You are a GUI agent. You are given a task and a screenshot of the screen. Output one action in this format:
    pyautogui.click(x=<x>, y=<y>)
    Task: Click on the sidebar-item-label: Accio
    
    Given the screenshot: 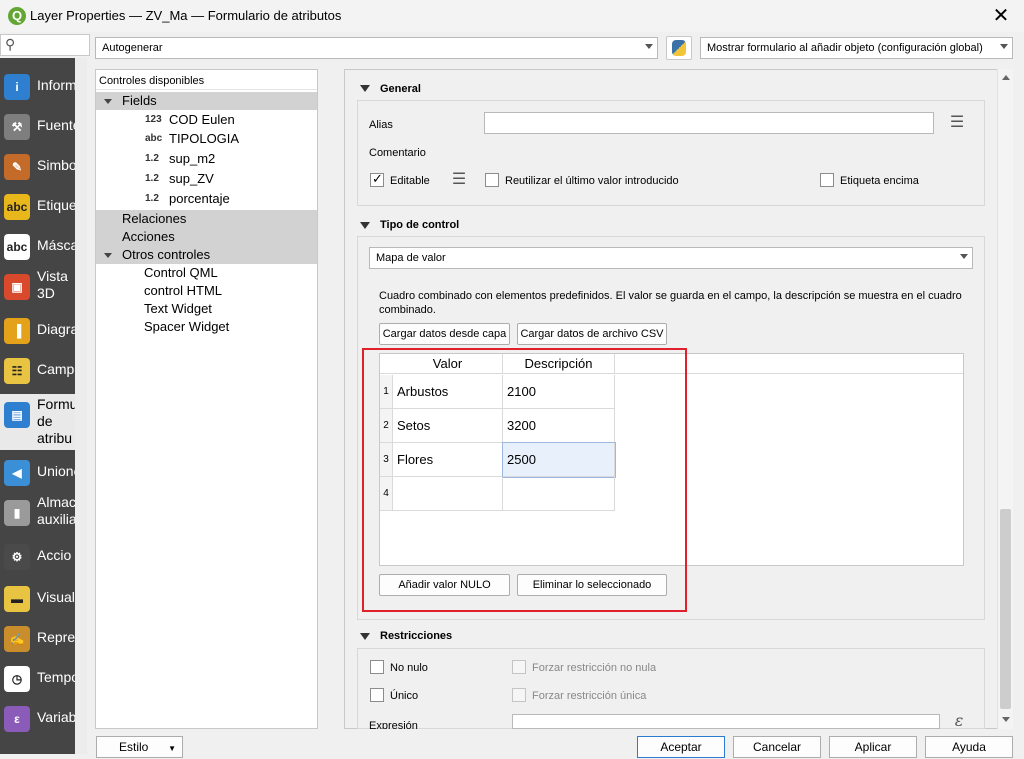 What is the action you would take?
    pyautogui.click(x=54, y=555)
    